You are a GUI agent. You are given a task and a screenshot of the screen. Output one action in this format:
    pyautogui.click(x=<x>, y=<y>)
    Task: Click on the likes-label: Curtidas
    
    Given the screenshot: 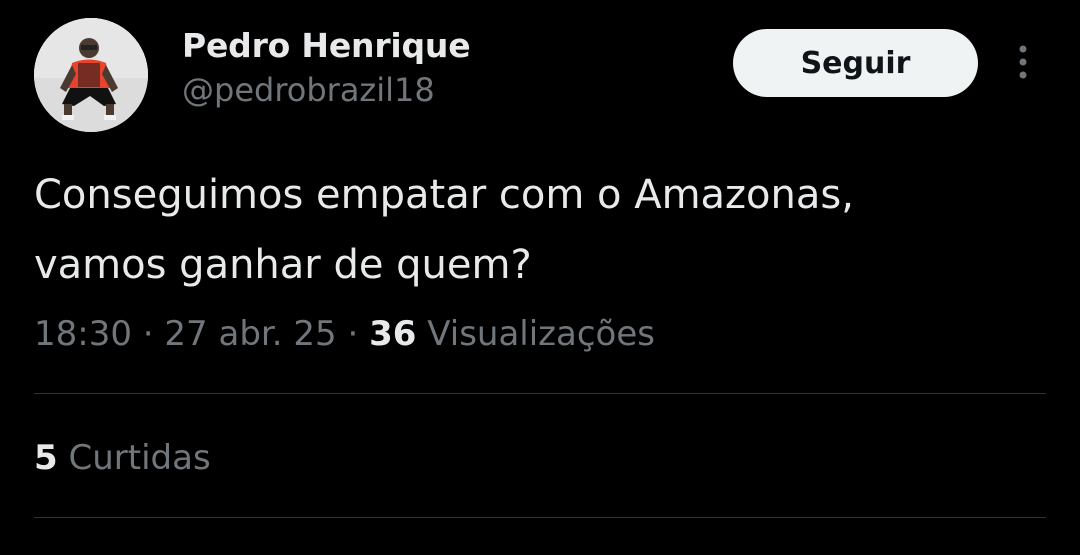 What is the action you would take?
    pyautogui.click(x=139, y=458)
    